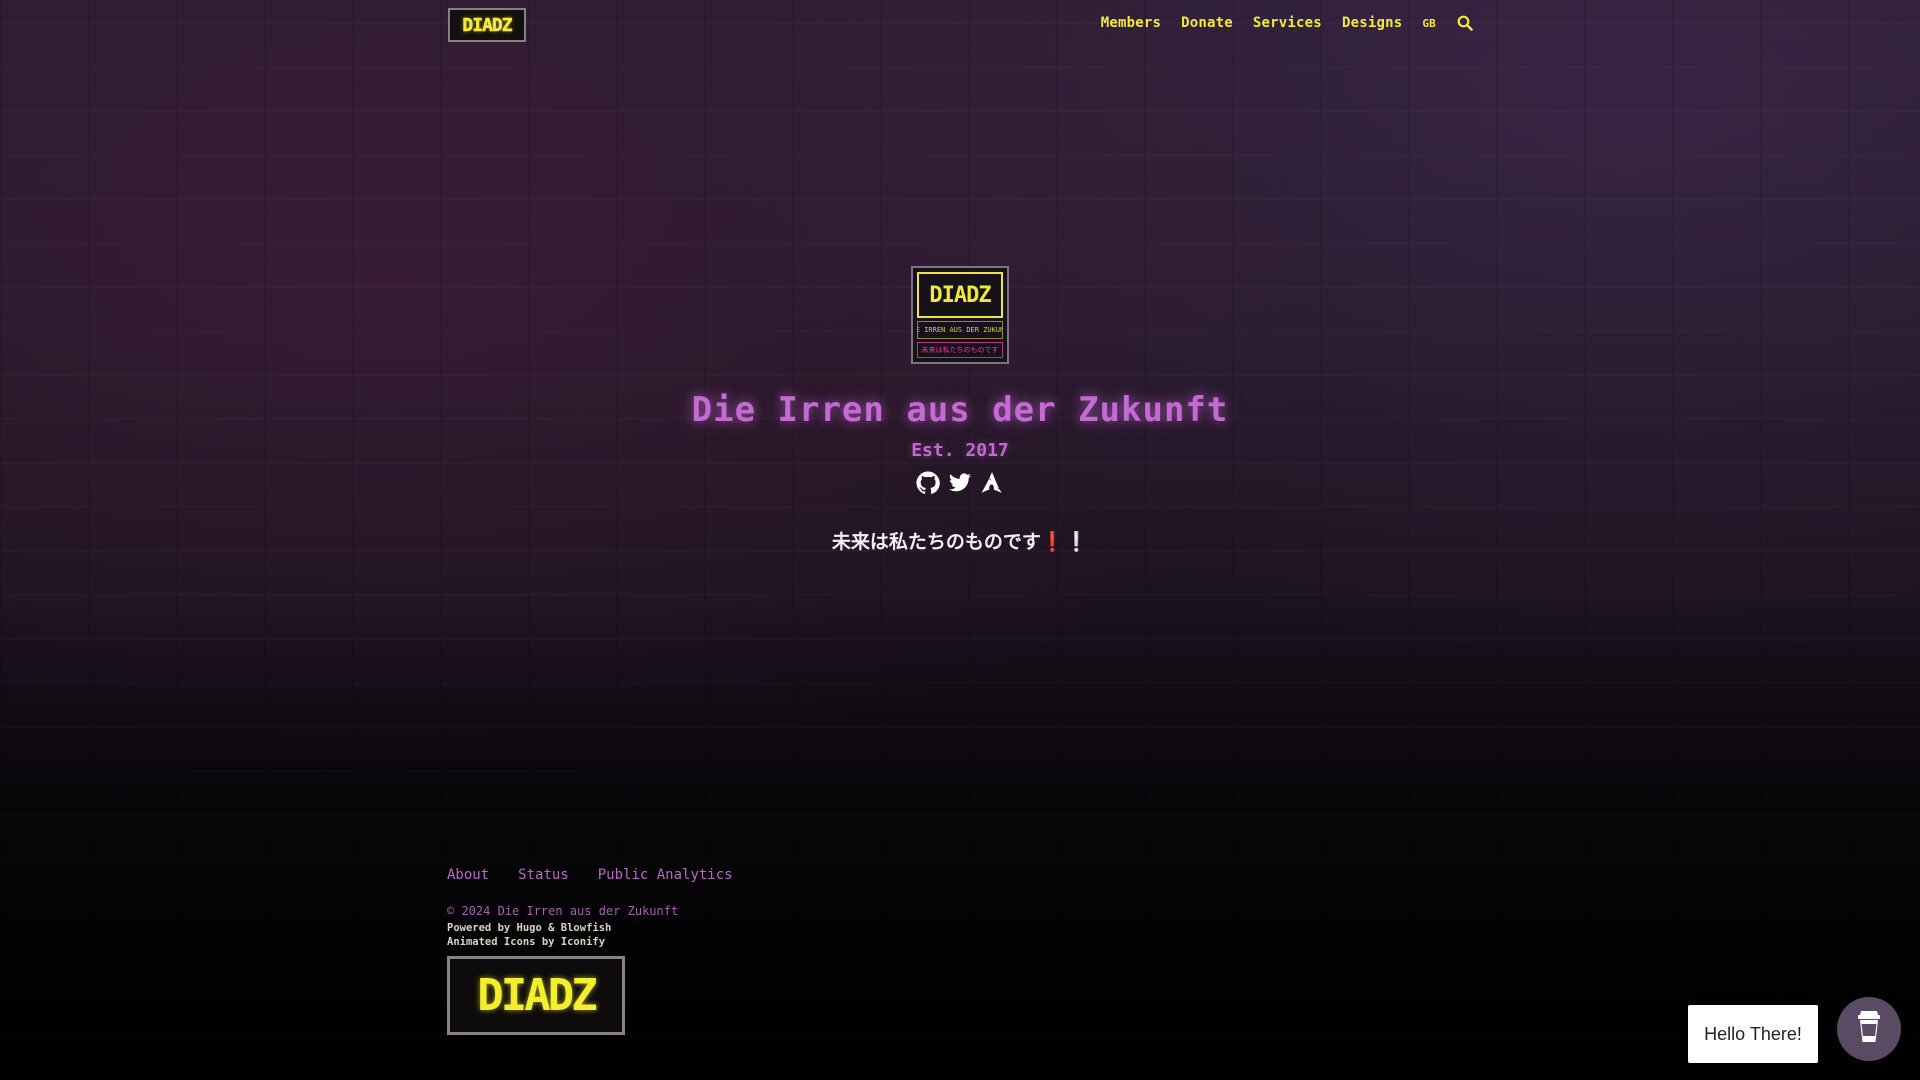 This screenshot has width=1920, height=1080. What do you see at coordinates (526, 942) in the screenshot?
I see `icons-credit-text: Animated Icons by Iconify` at bounding box center [526, 942].